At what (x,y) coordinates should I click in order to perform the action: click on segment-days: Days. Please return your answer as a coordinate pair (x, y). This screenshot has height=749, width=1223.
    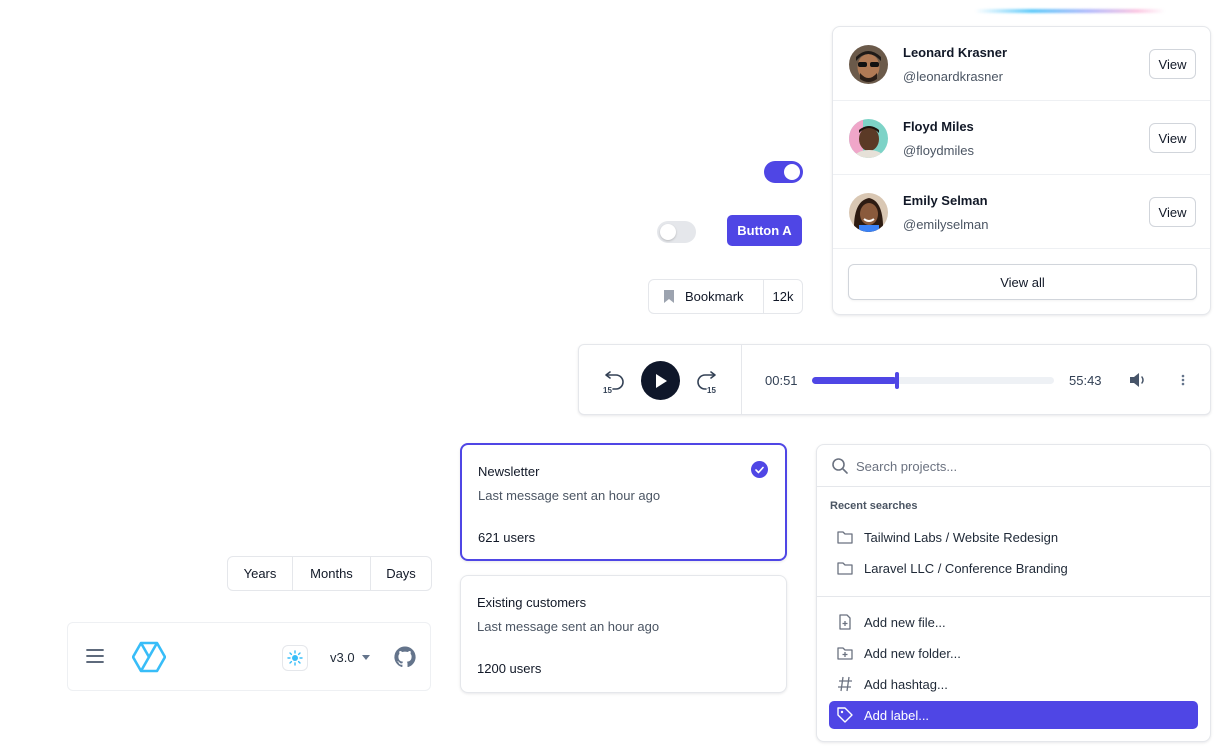
    Looking at the image, I should click on (401, 573).